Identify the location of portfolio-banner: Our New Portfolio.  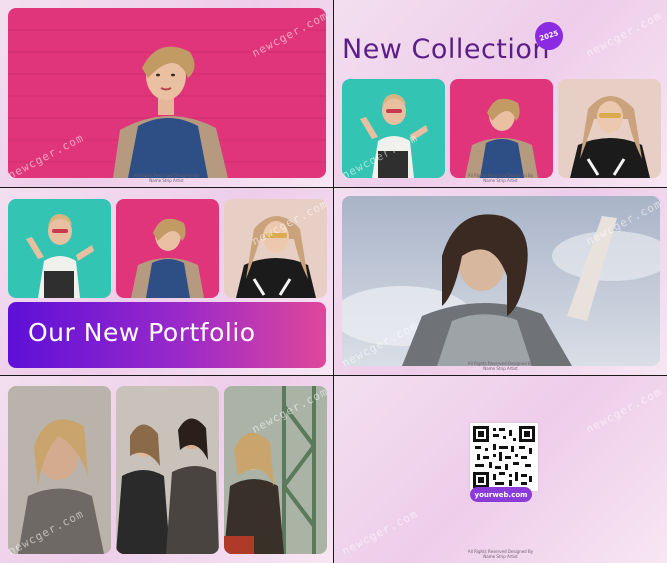
(167, 335).